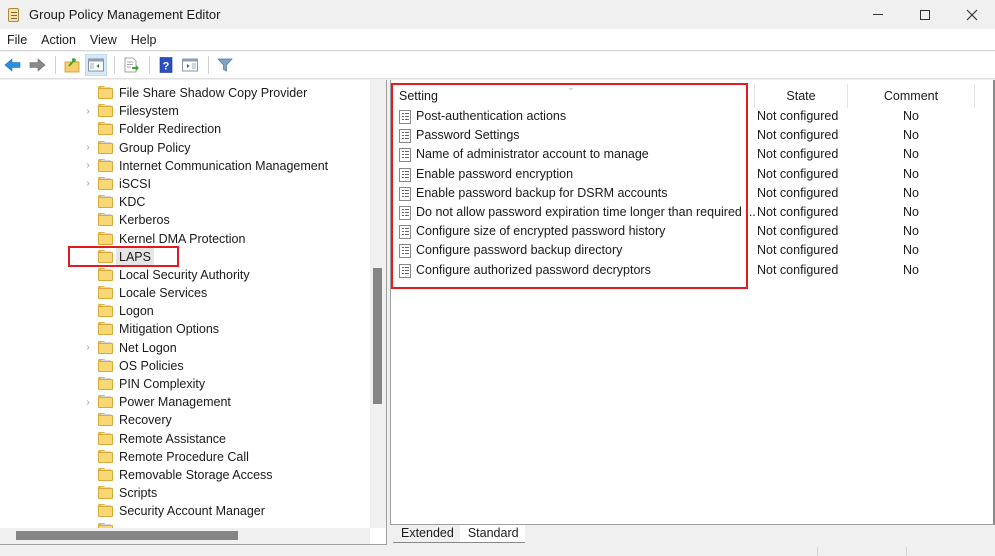 This screenshot has height=556, width=995. What do you see at coordinates (571, 87) in the screenshot?
I see `sort-caret-icon: ⌄` at bounding box center [571, 87].